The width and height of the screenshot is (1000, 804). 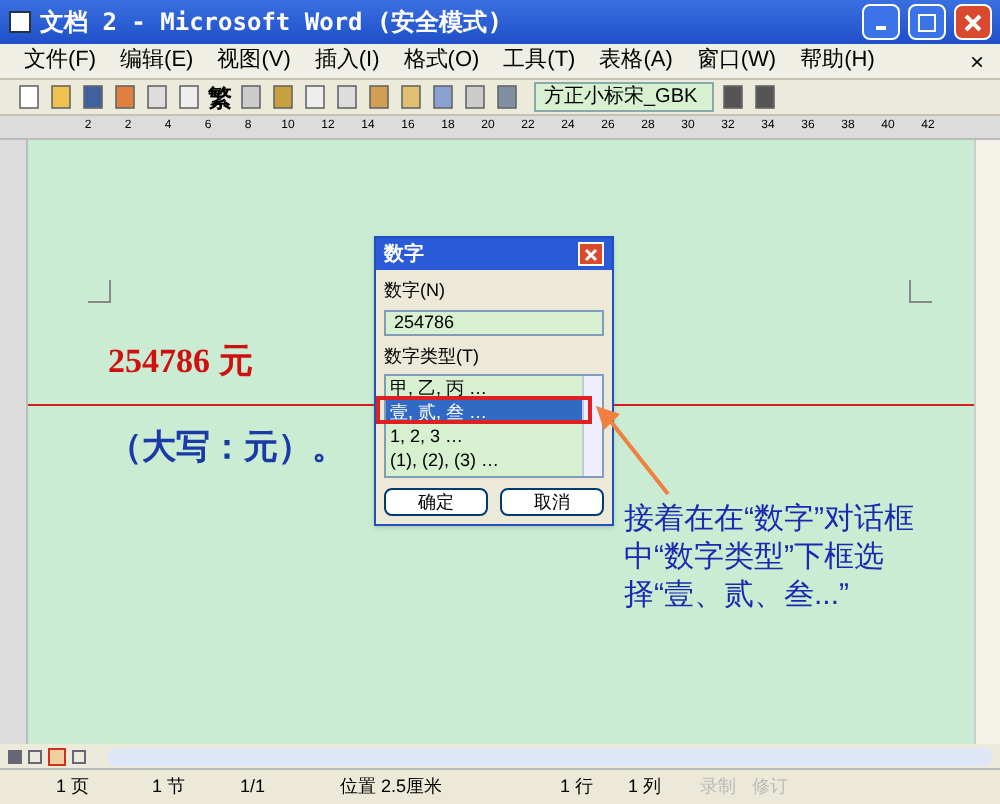 I want to click on menu-close-button: ×, so click(x=976, y=61).